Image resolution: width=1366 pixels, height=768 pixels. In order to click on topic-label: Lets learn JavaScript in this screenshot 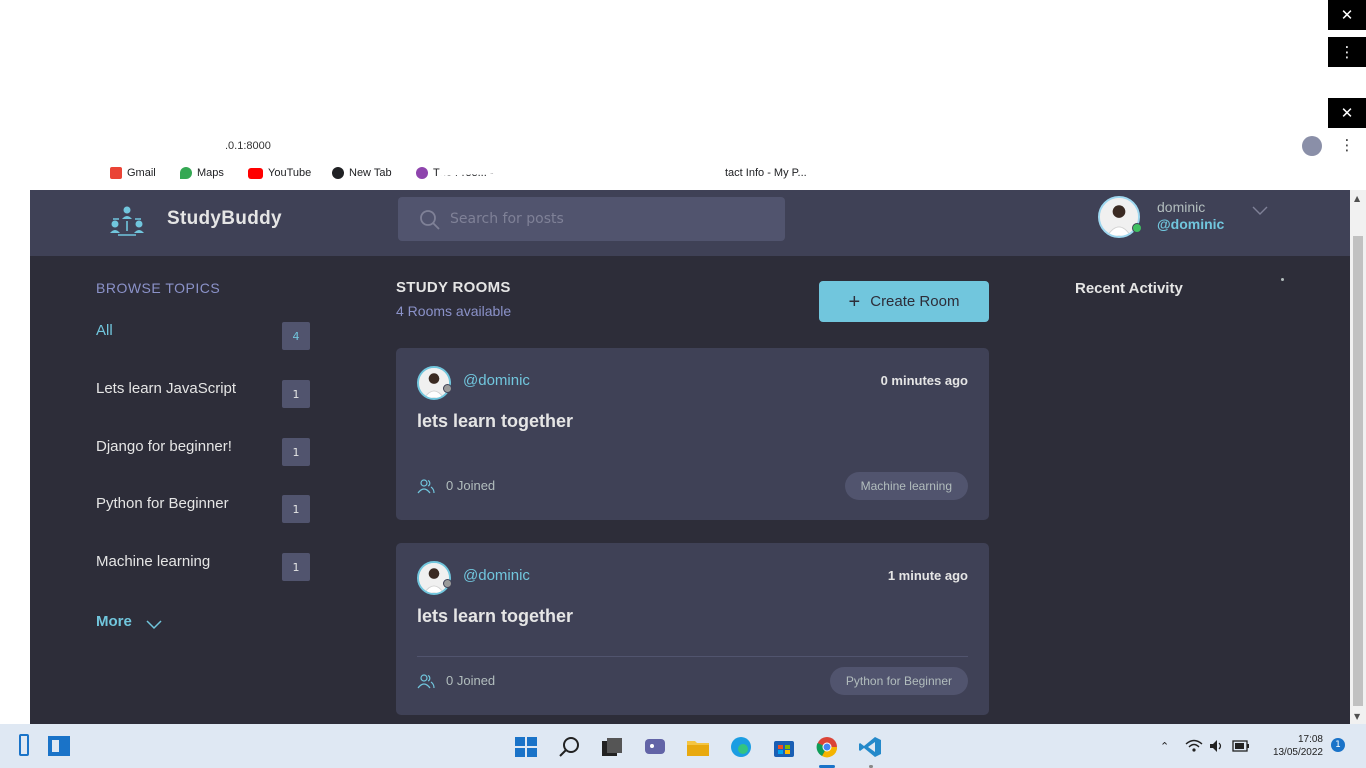, I will do `click(166, 388)`.